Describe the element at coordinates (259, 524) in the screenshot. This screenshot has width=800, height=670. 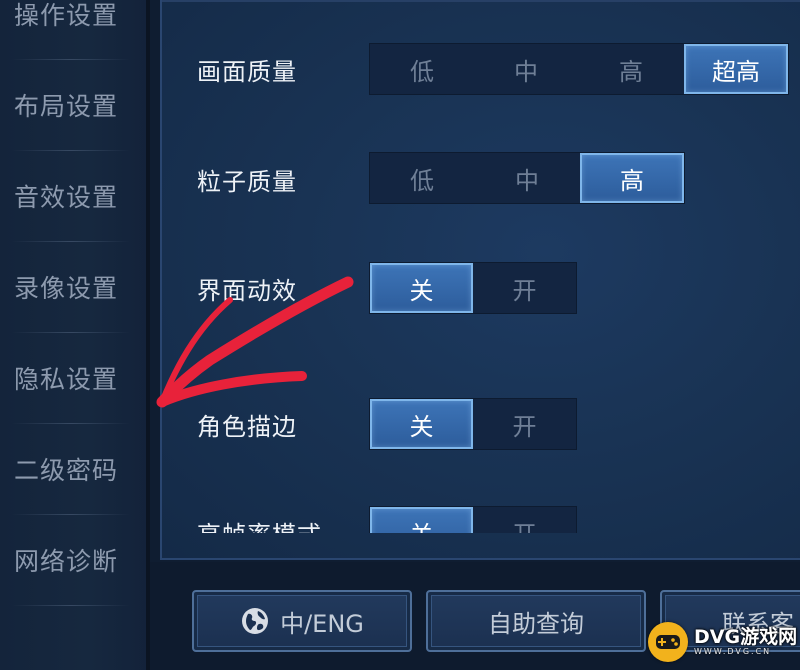
I see `high-frame-rate-label: 高帧率模式` at that location.